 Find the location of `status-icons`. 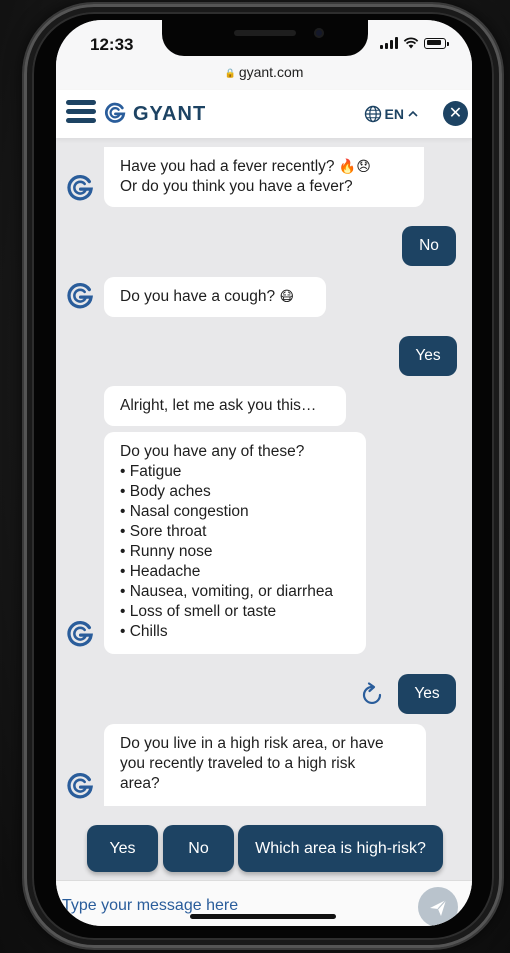

status-icons is located at coordinates (414, 43).